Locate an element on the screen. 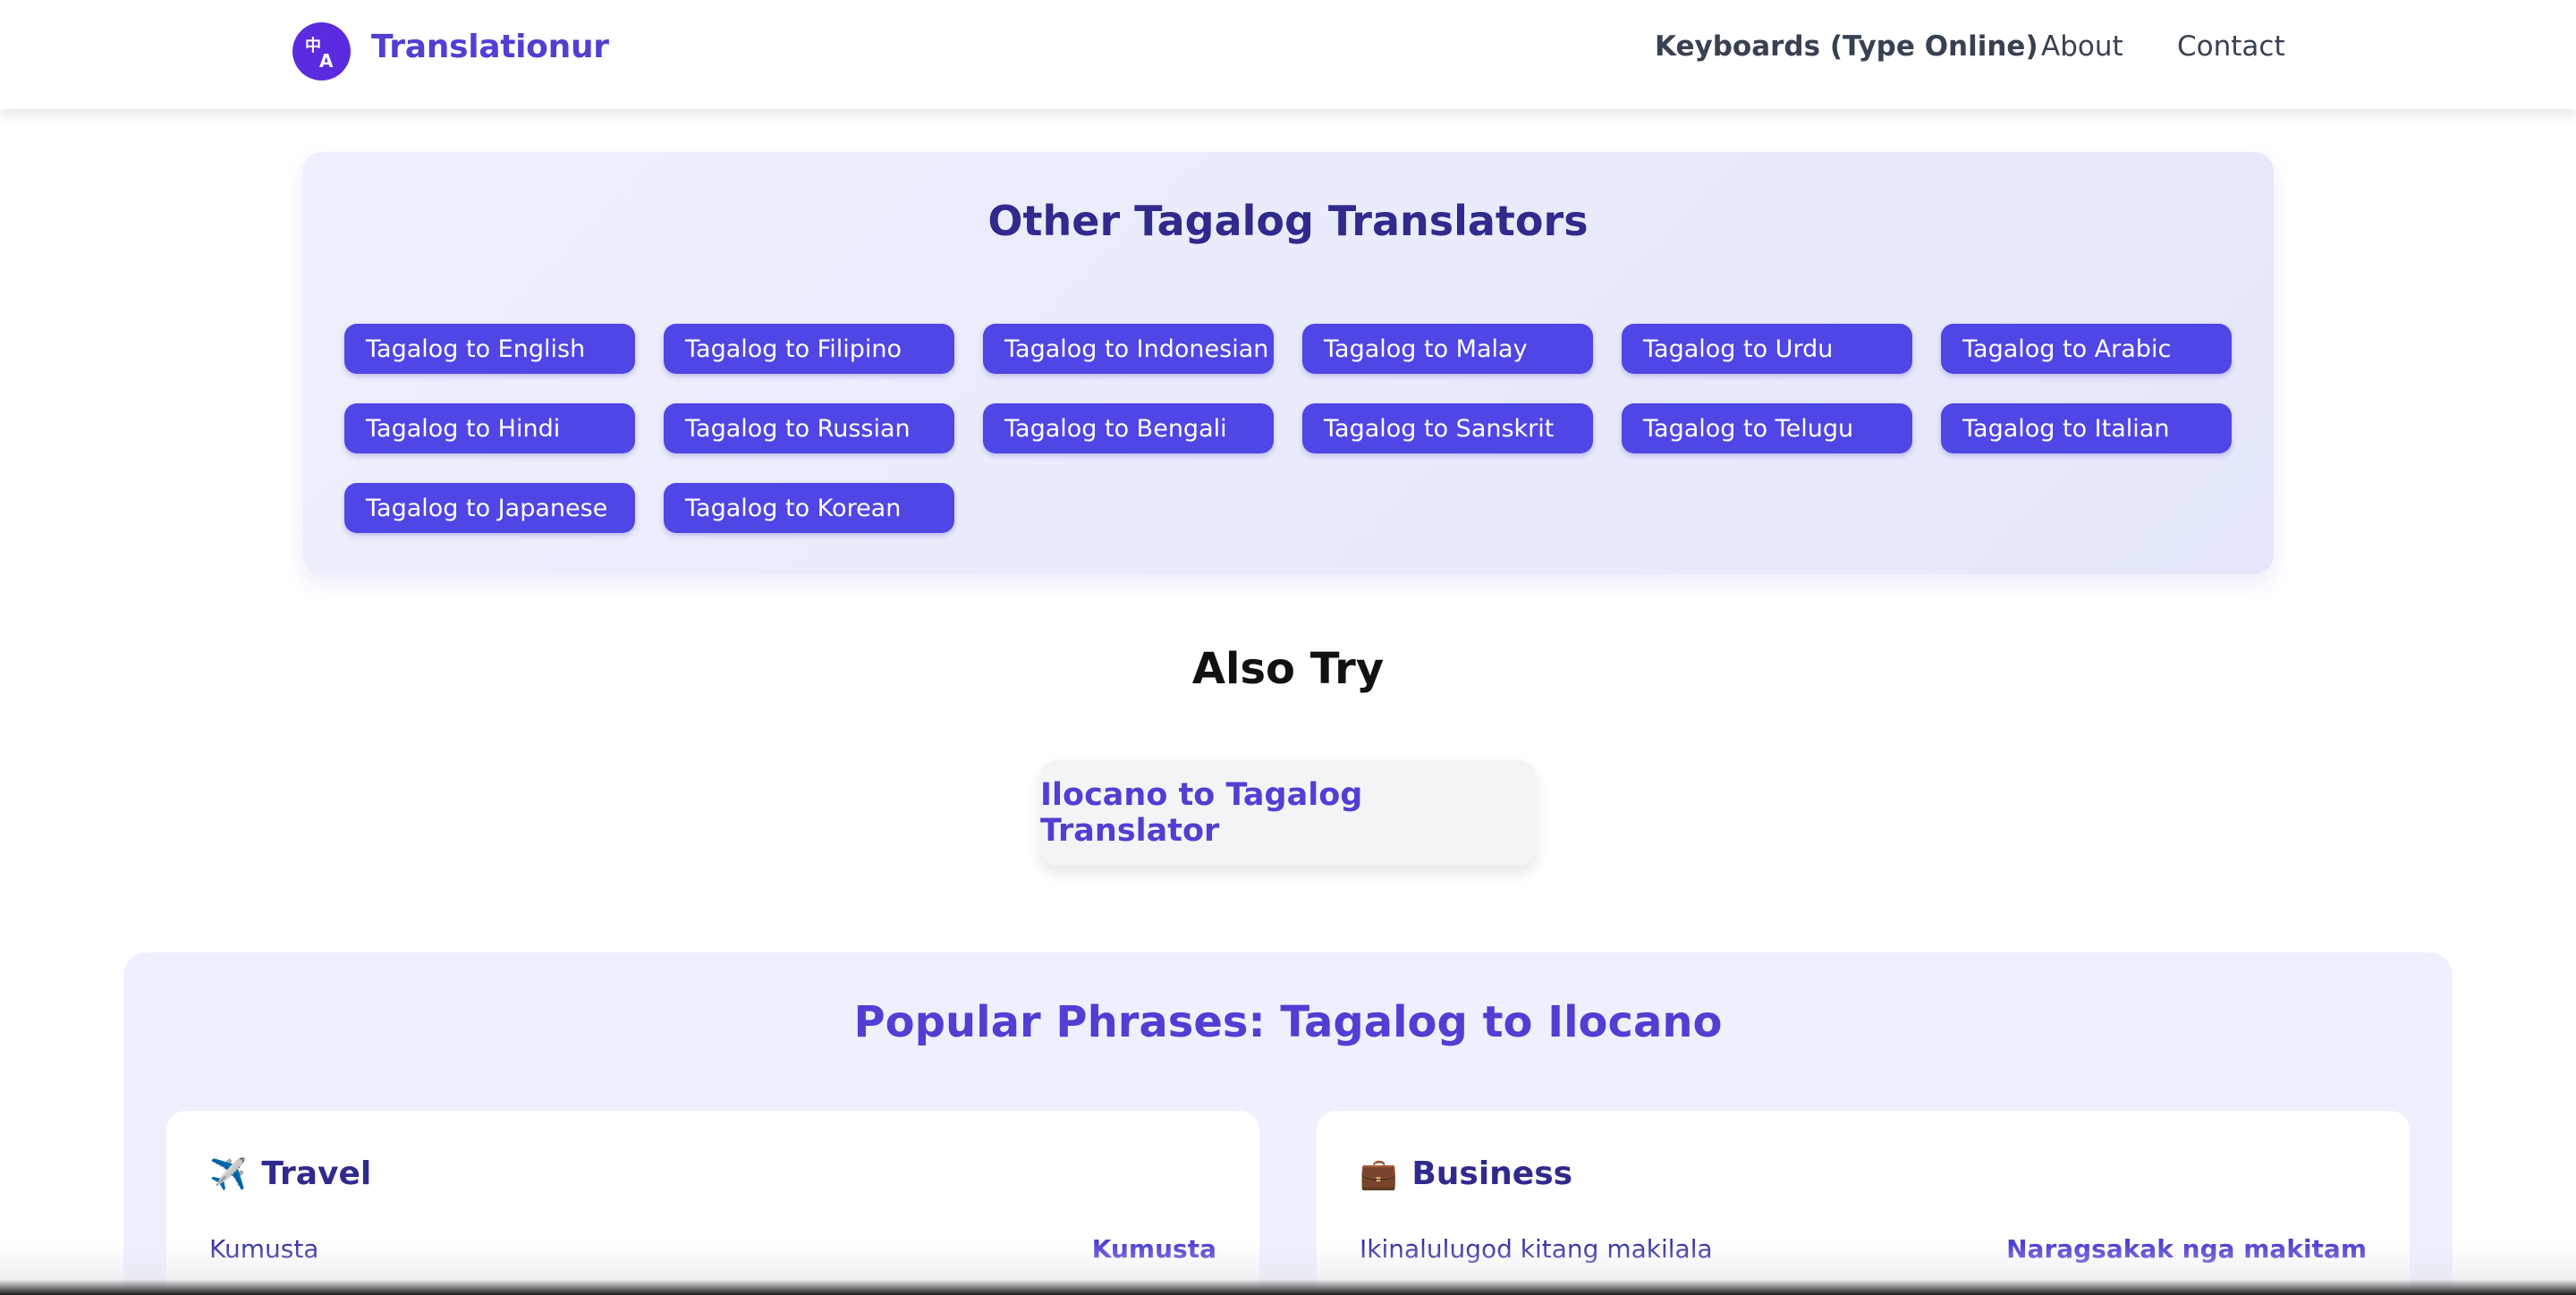 The image size is (2576, 1295). ilocano-to-tagalog-link: Ilocano to Tagalog Translator is located at coordinates (1288, 813).